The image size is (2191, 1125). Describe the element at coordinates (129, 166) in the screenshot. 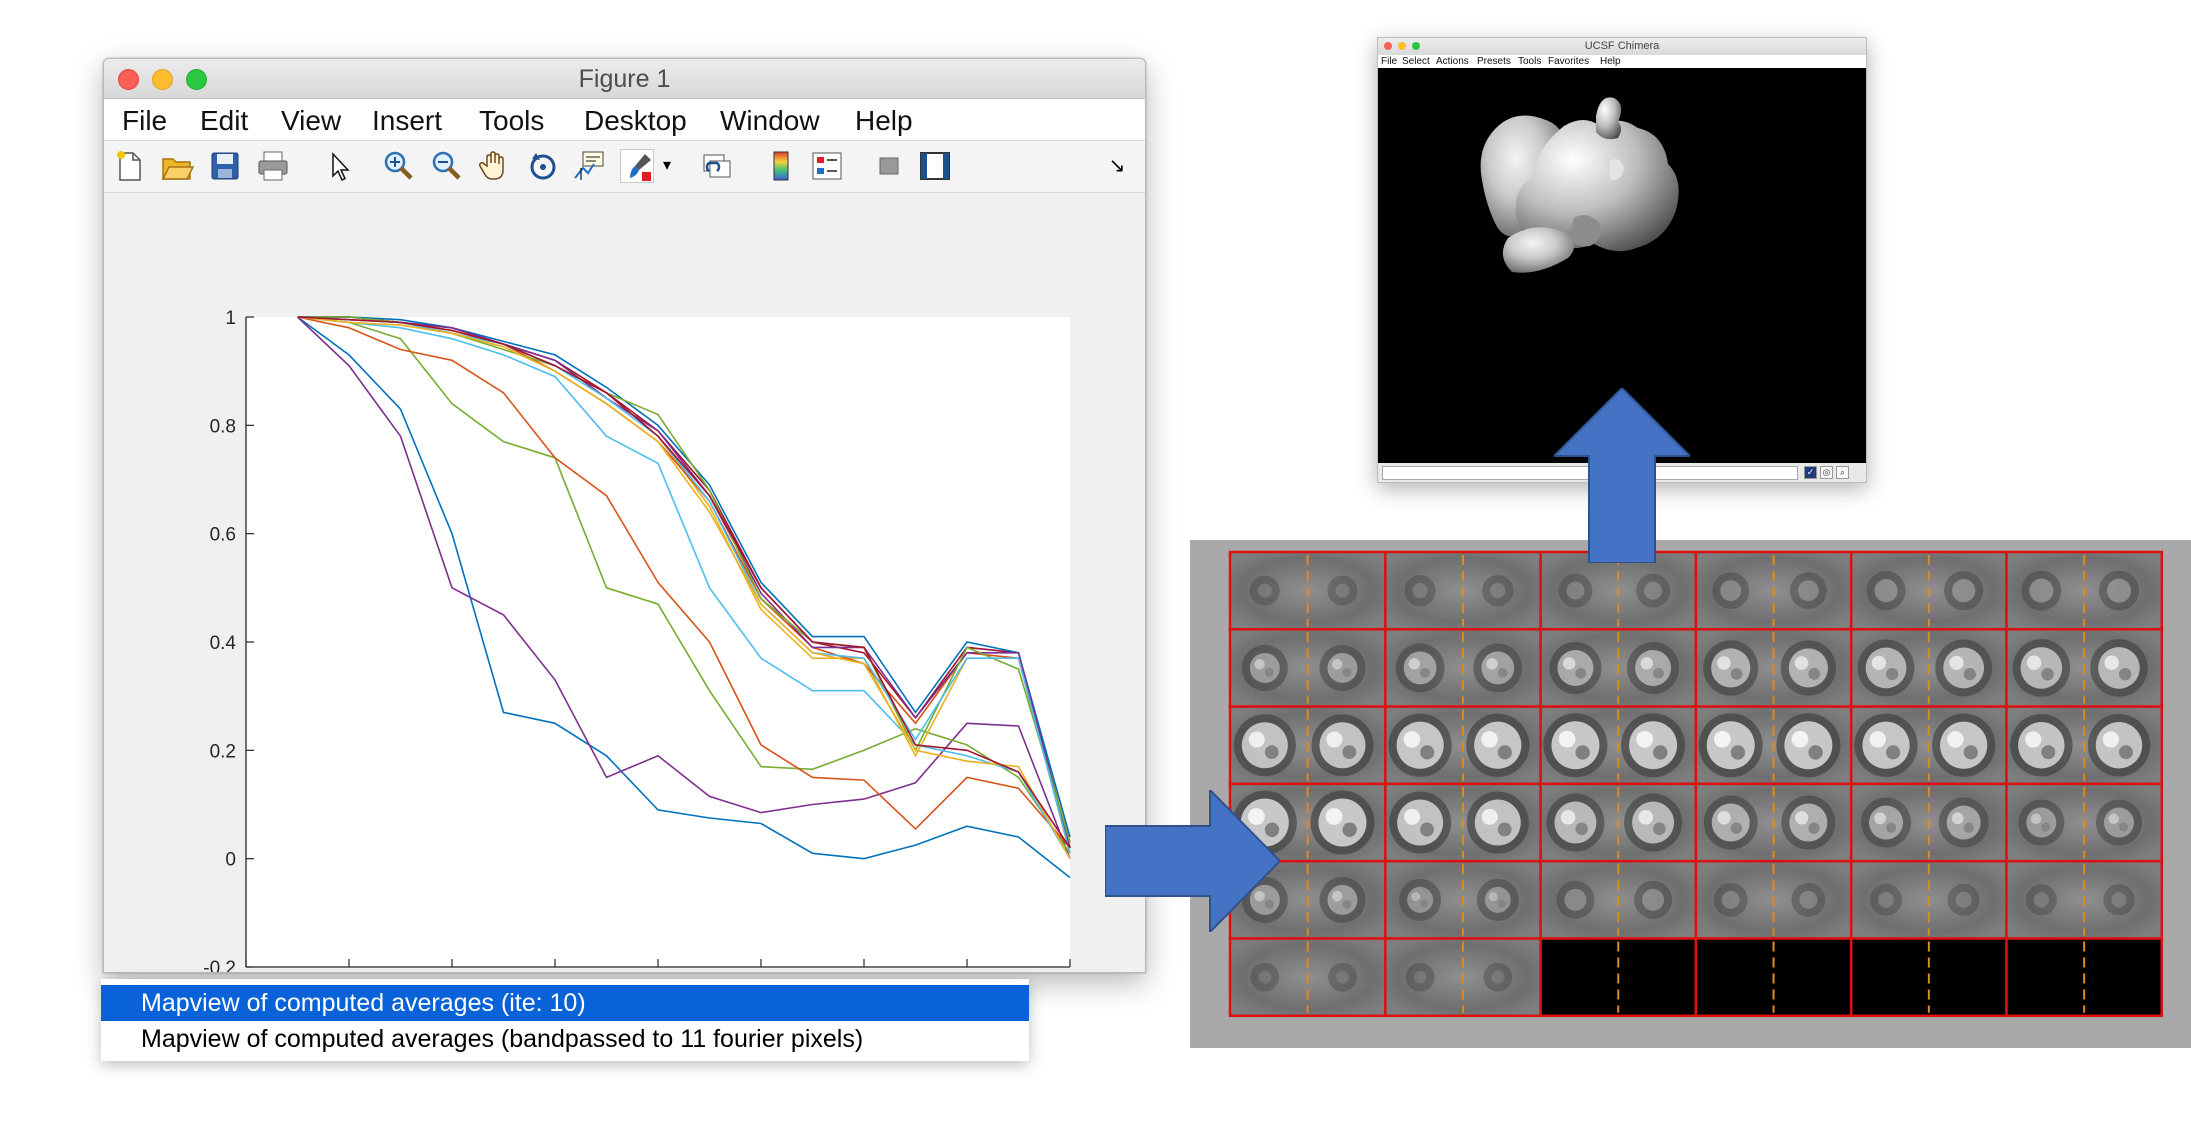

I see `new-figure-icon` at that location.